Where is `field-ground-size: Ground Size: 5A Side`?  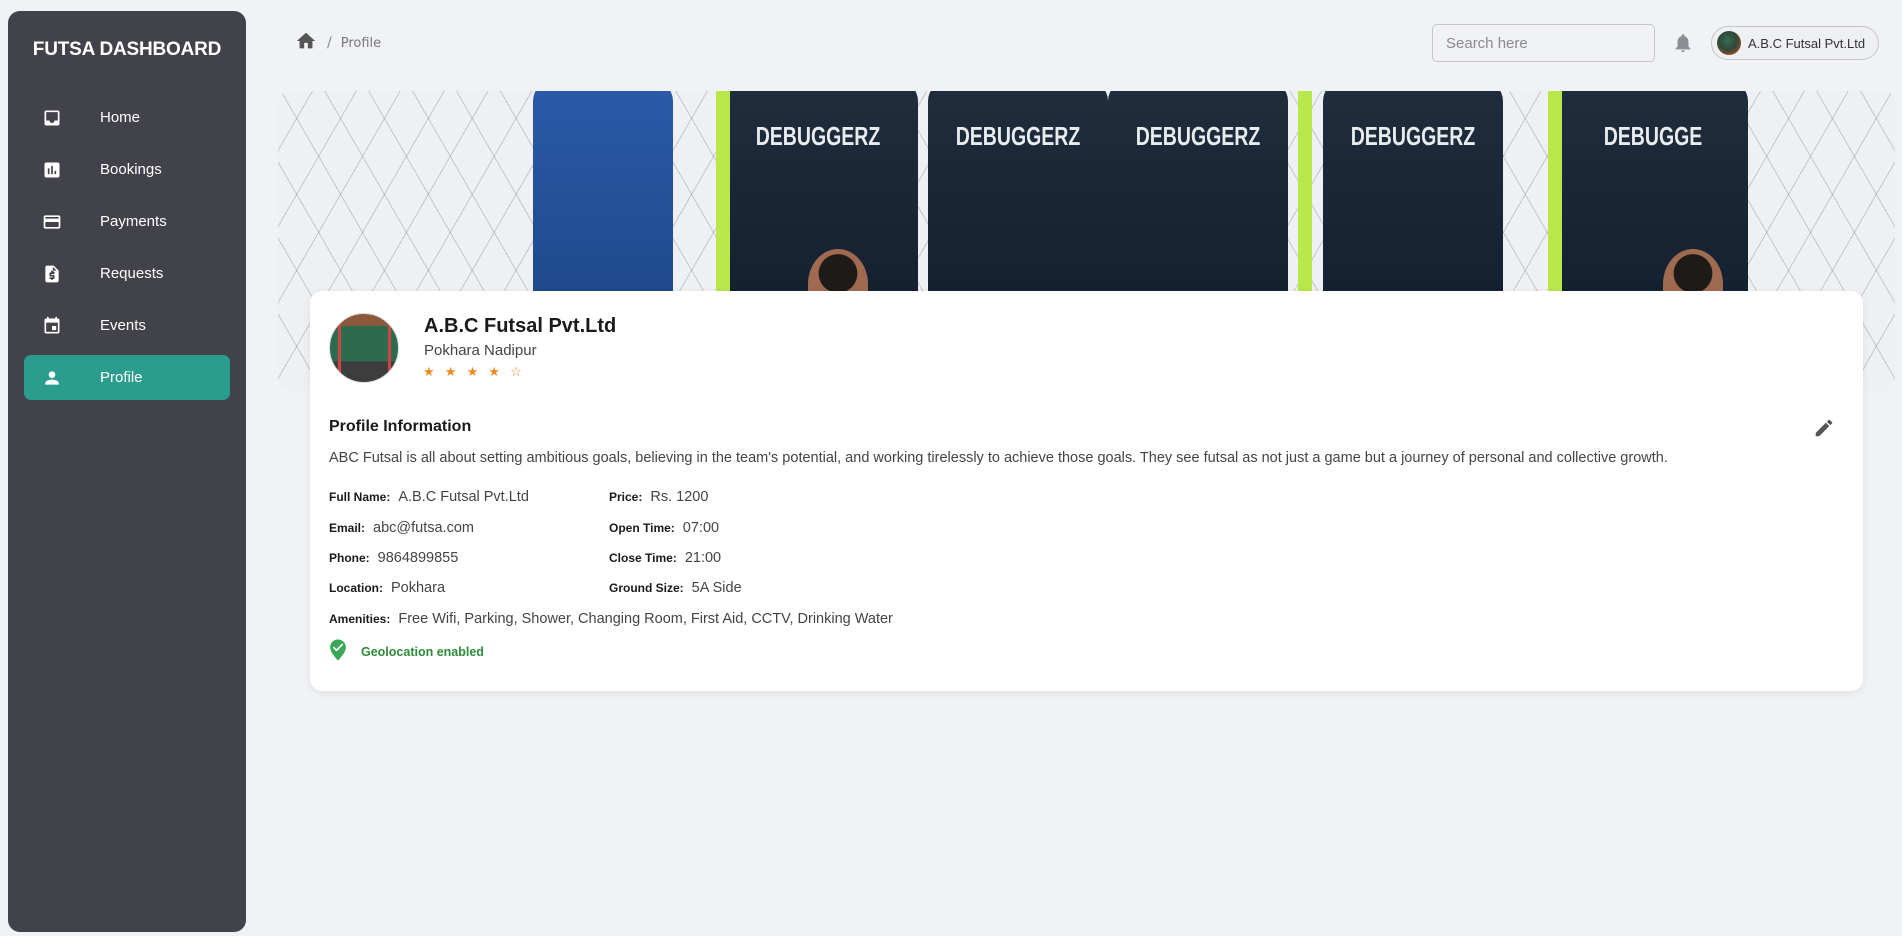
field-ground-size: Ground Size: 5A Side is located at coordinates (675, 588).